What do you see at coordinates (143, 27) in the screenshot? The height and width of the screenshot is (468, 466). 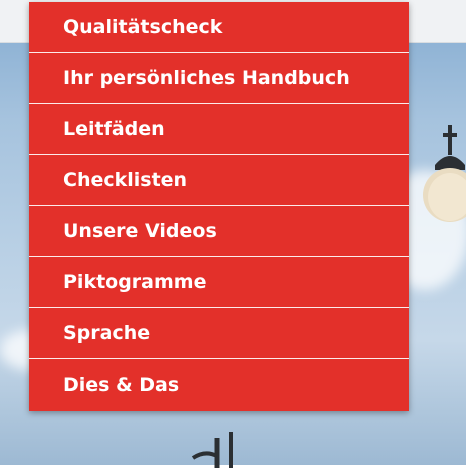 I see `menu-item-label: Qualitätscheck` at bounding box center [143, 27].